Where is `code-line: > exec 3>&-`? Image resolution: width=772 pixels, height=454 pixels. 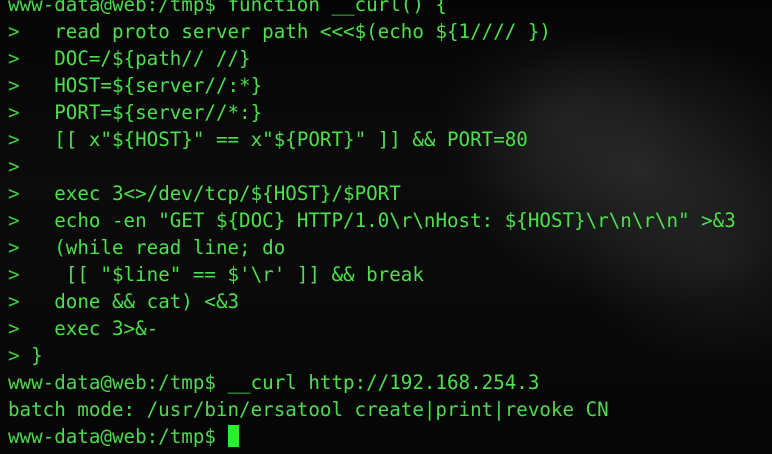 code-line: > exec 3>&- is located at coordinates (390, 328).